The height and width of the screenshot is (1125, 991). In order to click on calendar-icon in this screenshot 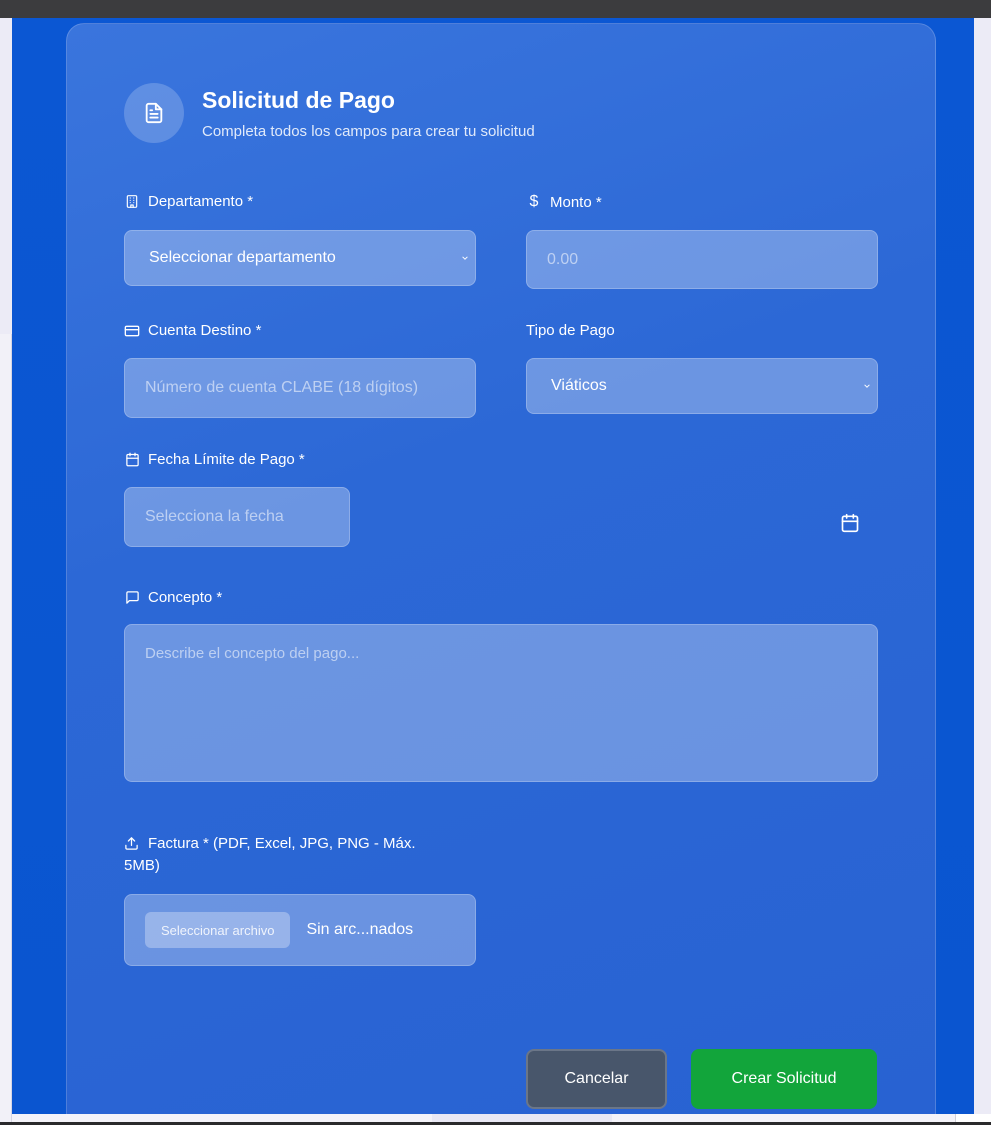, I will do `click(132, 460)`.